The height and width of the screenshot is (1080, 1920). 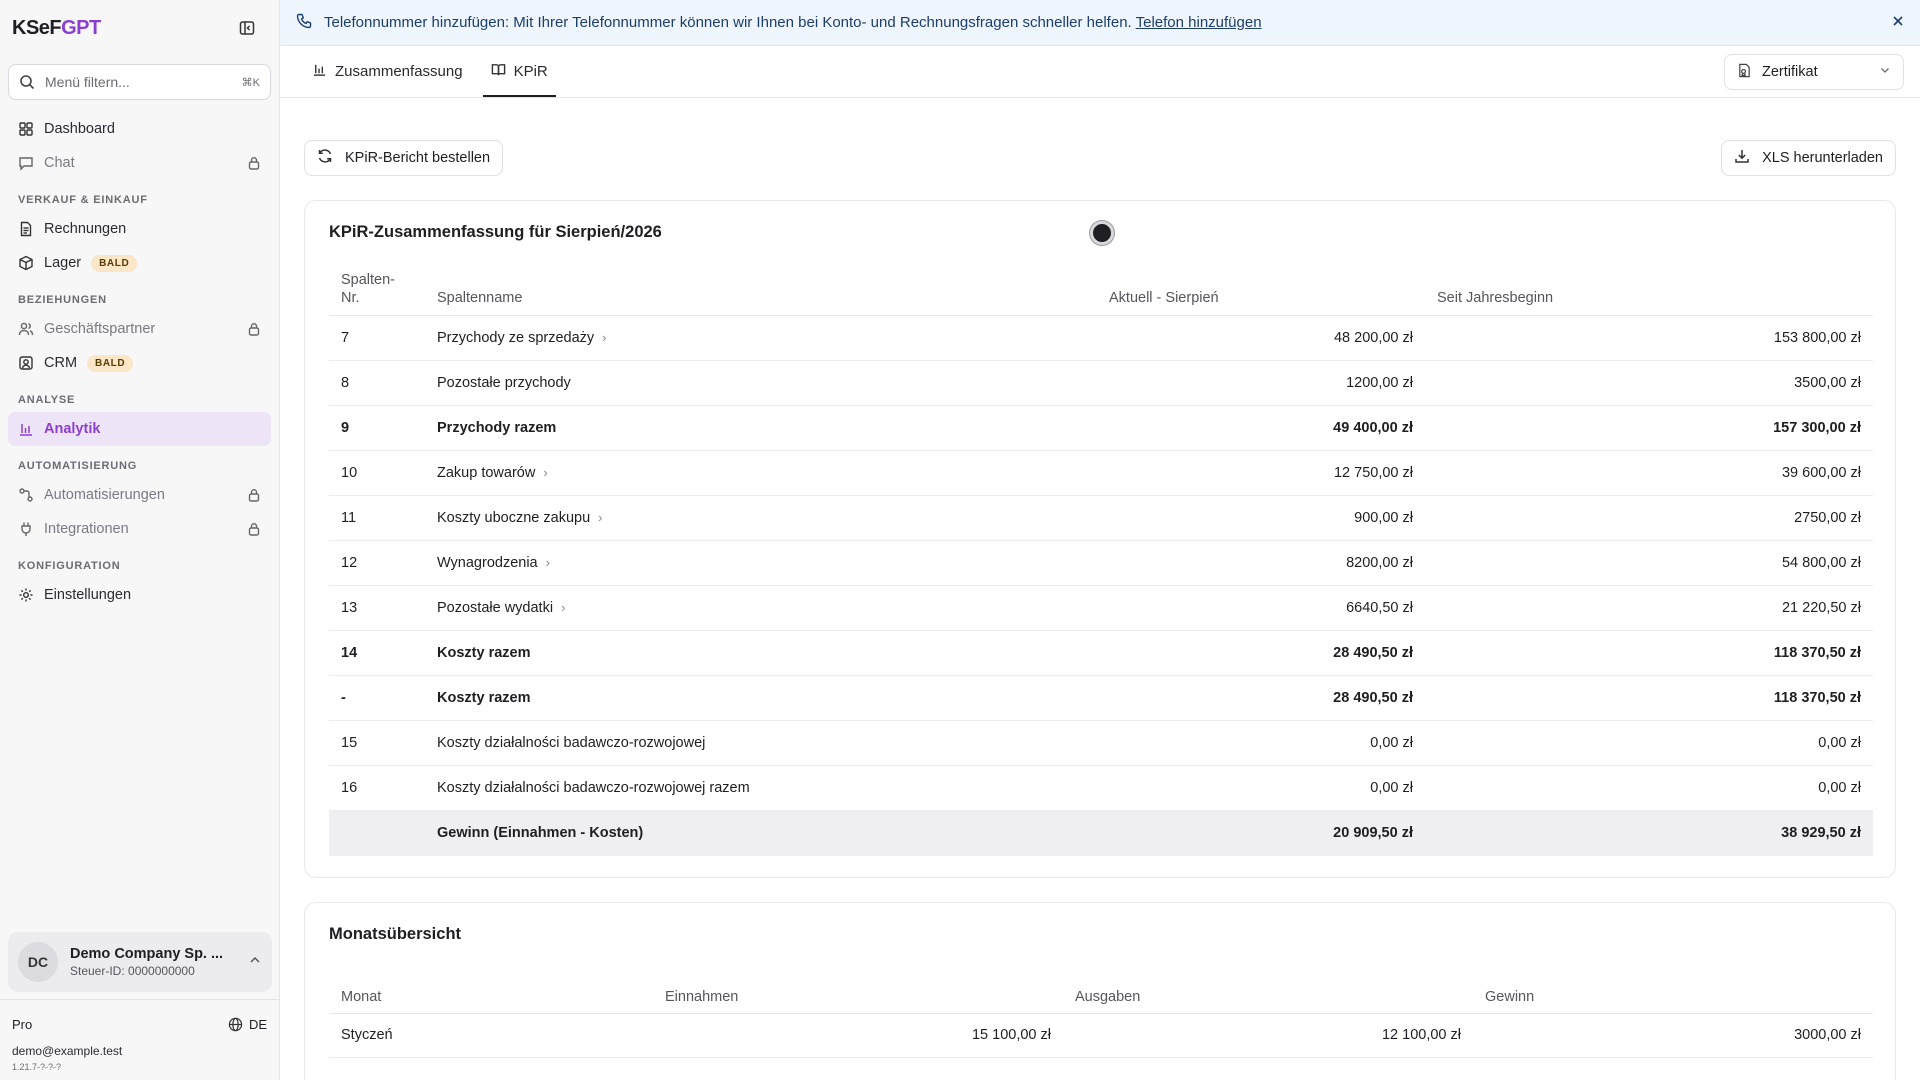 What do you see at coordinates (254, 163) in the screenshot?
I see `lock-icon` at bounding box center [254, 163].